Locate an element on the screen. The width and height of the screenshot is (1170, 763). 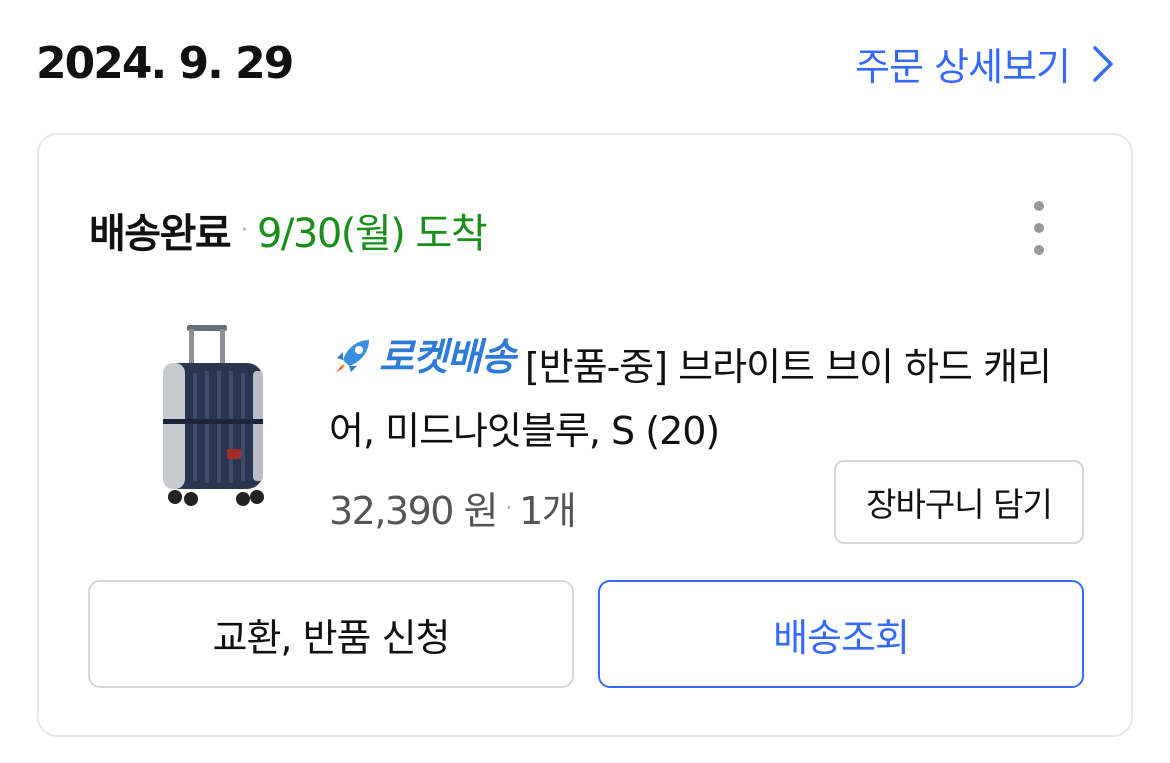
order-date: 2024. 9. 29 is located at coordinates (165, 63).